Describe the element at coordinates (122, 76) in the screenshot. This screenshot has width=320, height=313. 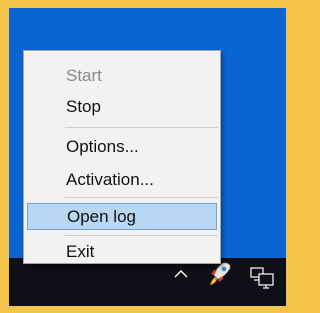
I see `menu-item-start: Start` at that location.